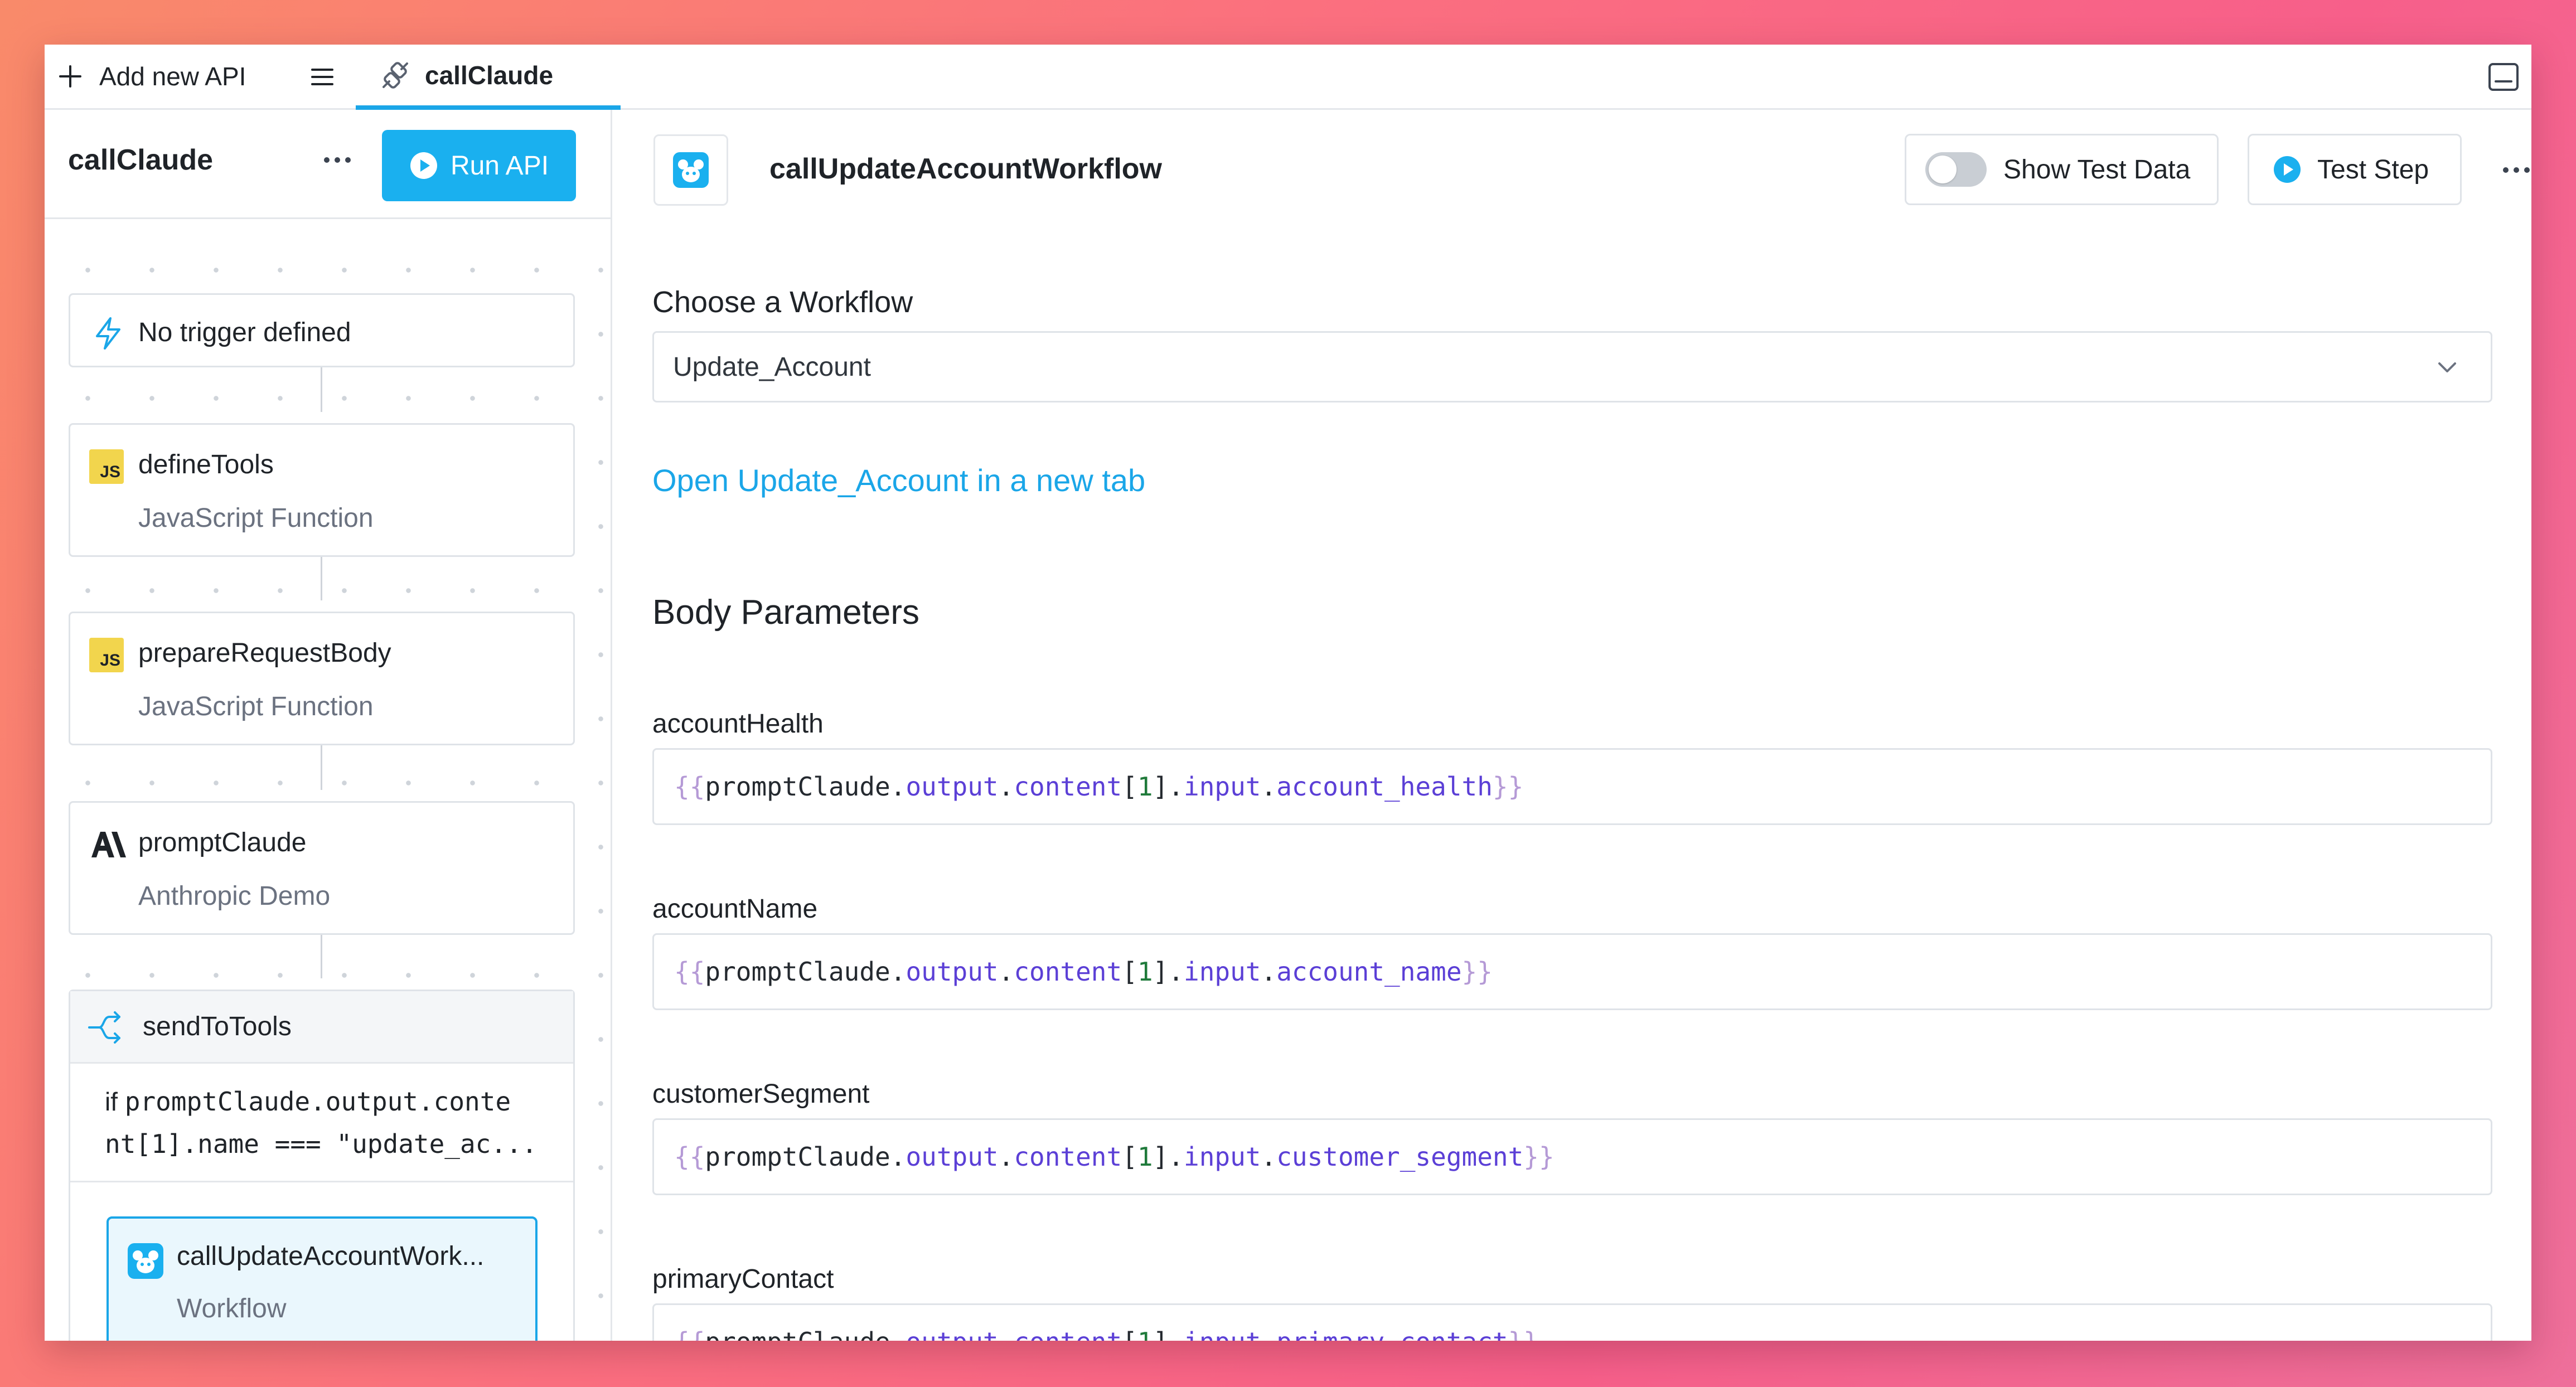 This screenshot has width=2576, height=1387. What do you see at coordinates (322, 490) in the screenshot?
I see `step-node-definetools: JS defineTools JavaScript Function` at bounding box center [322, 490].